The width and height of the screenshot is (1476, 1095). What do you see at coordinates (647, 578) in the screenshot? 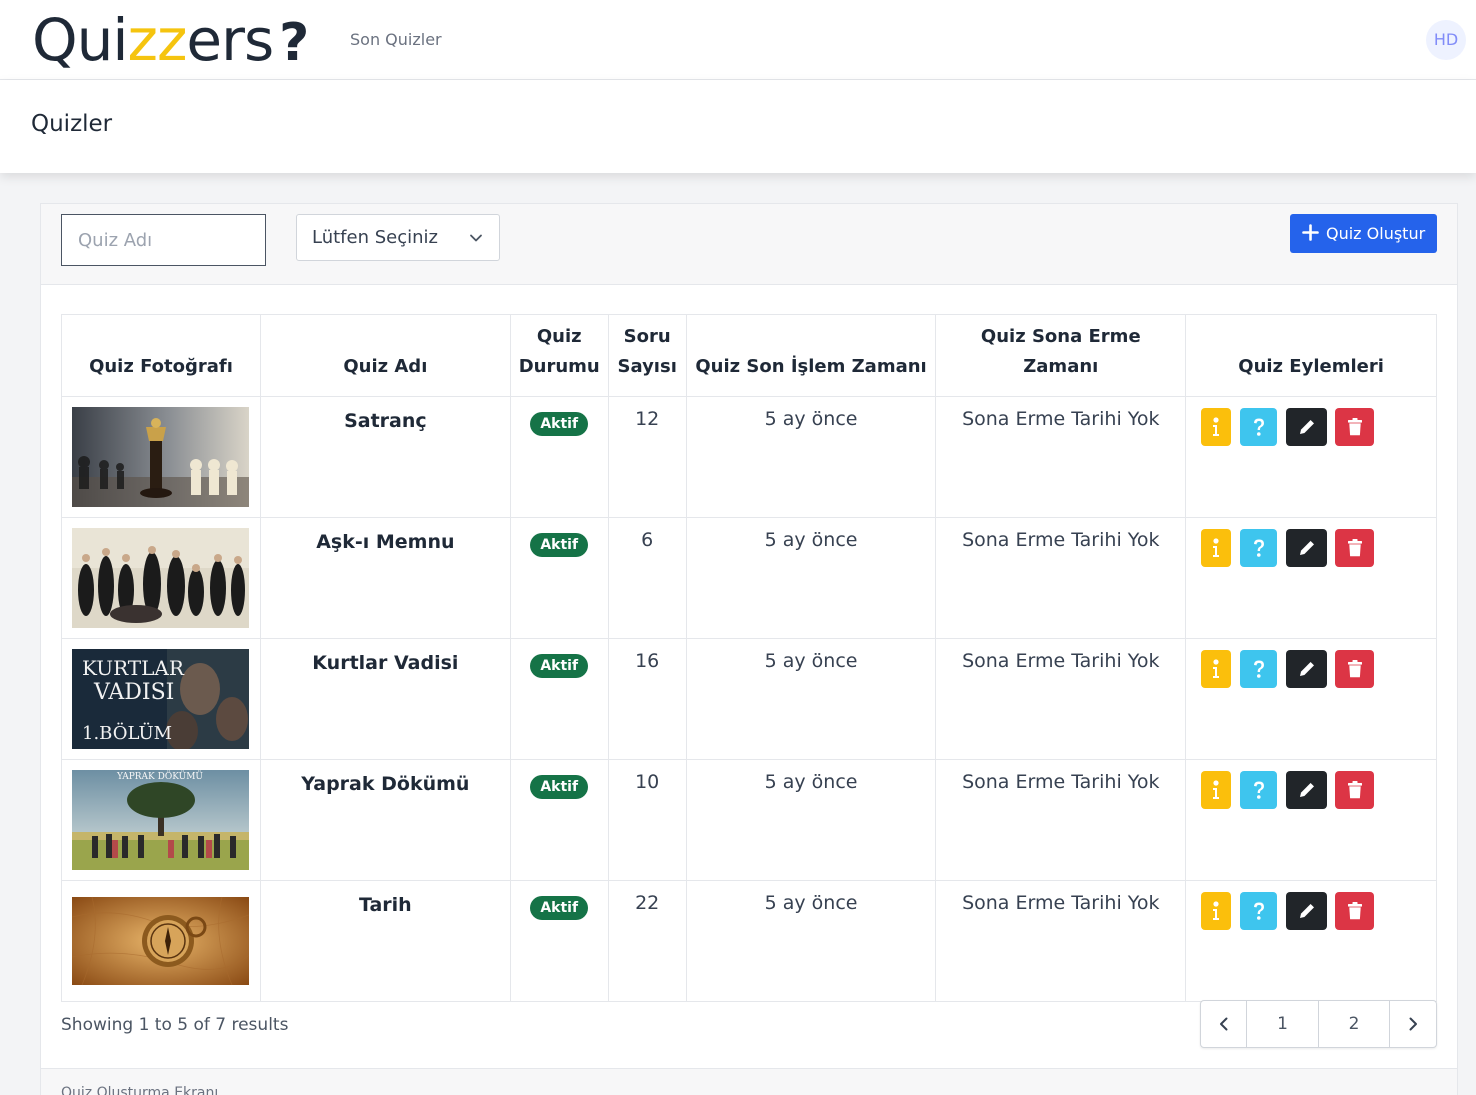
I see `question-count-cell: 6` at bounding box center [647, 578].